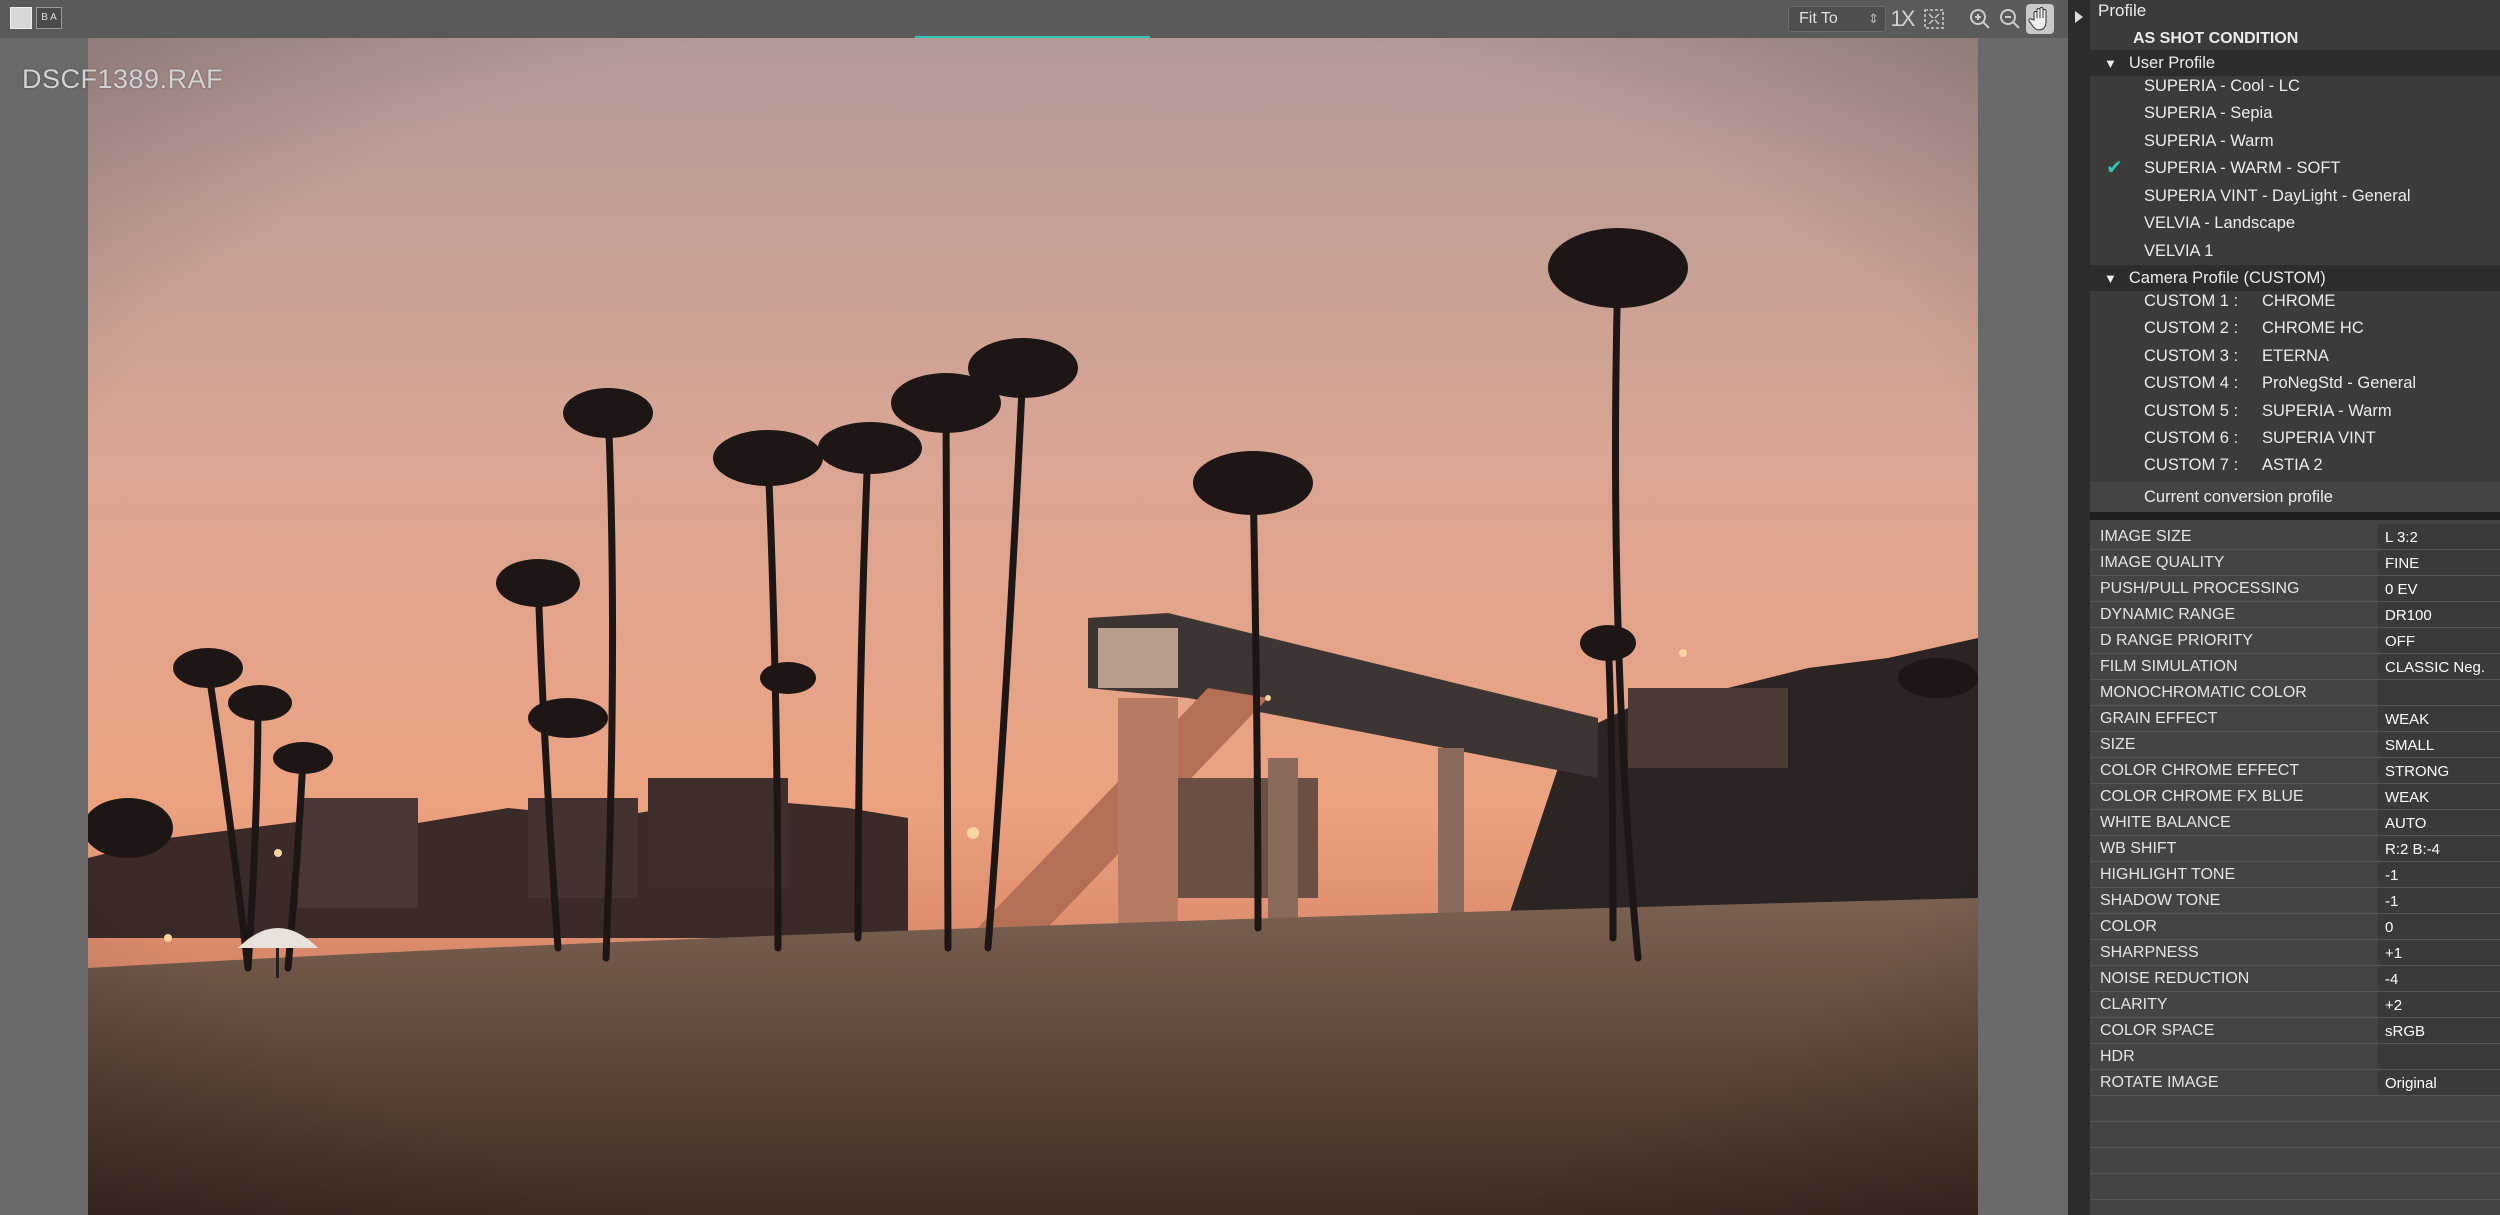  What do you see at coordinates (2394, 1005) in the screenshot?
I see `setting-value: +2` at bounding box center [2394, 1005].